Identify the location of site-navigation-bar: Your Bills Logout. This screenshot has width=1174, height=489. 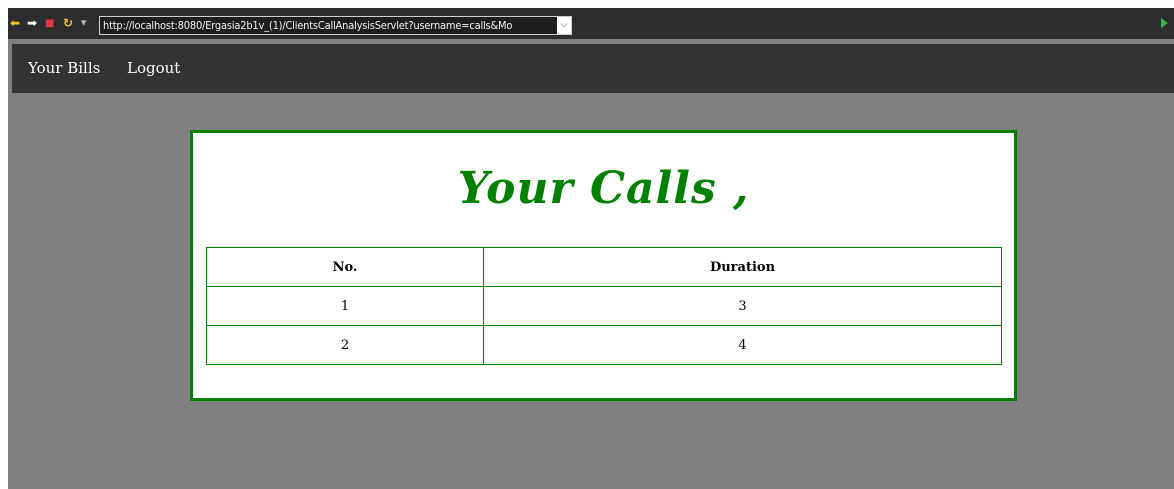
(593, 68).